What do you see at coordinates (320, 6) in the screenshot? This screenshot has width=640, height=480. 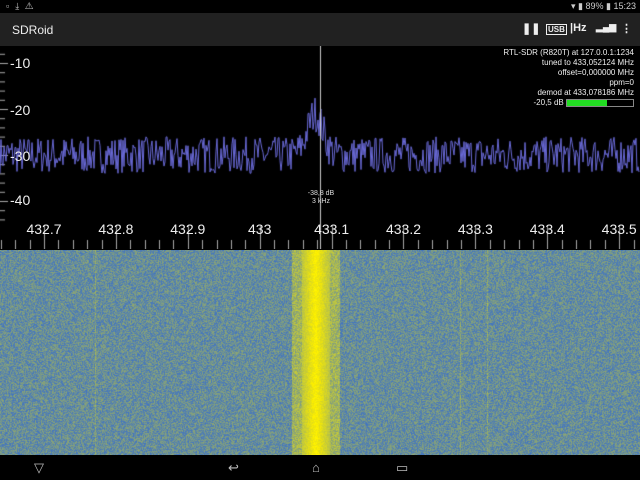 I see `status-bar: ▫⤓⚠ ▾ ▮ 89% ▮ 15:23` at bounding box center [320, 6].